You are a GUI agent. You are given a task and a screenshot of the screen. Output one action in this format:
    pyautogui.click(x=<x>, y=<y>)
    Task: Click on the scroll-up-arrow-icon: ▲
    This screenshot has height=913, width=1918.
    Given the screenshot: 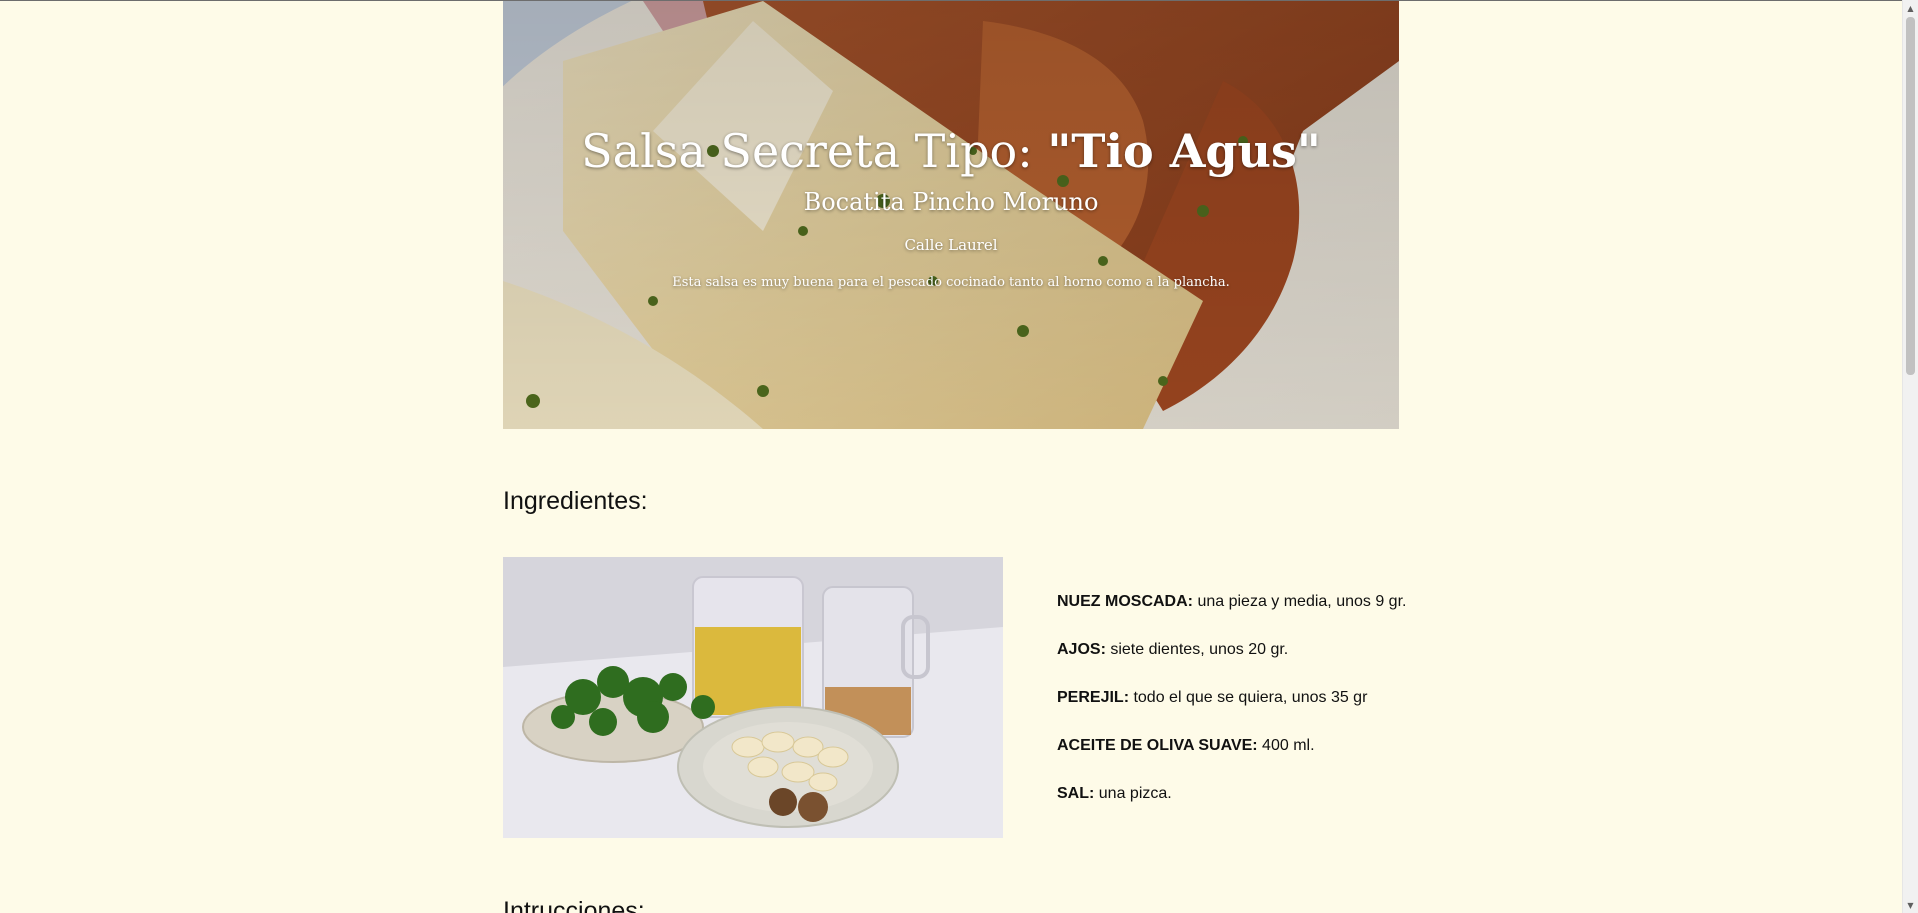 What is the action you would take?
    pyautogui.click(x=1910, y=8)
    